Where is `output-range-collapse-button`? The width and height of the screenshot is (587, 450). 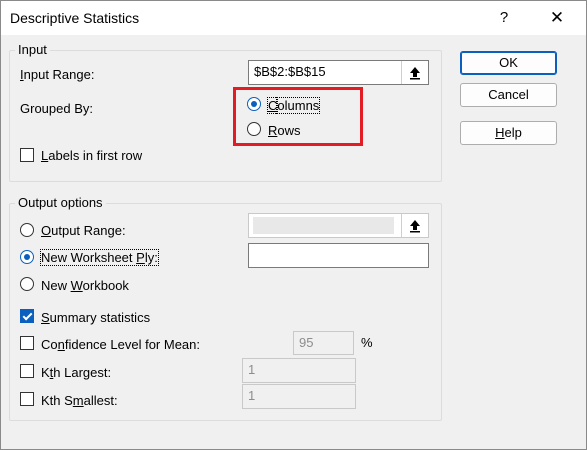 output-range-collapse-button is located at coordinates (414, 225).